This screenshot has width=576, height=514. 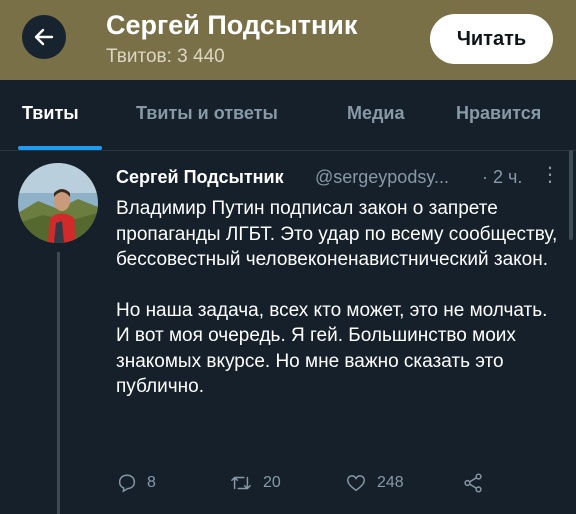 I want to click on share-icon, so click(x=473, y=483).